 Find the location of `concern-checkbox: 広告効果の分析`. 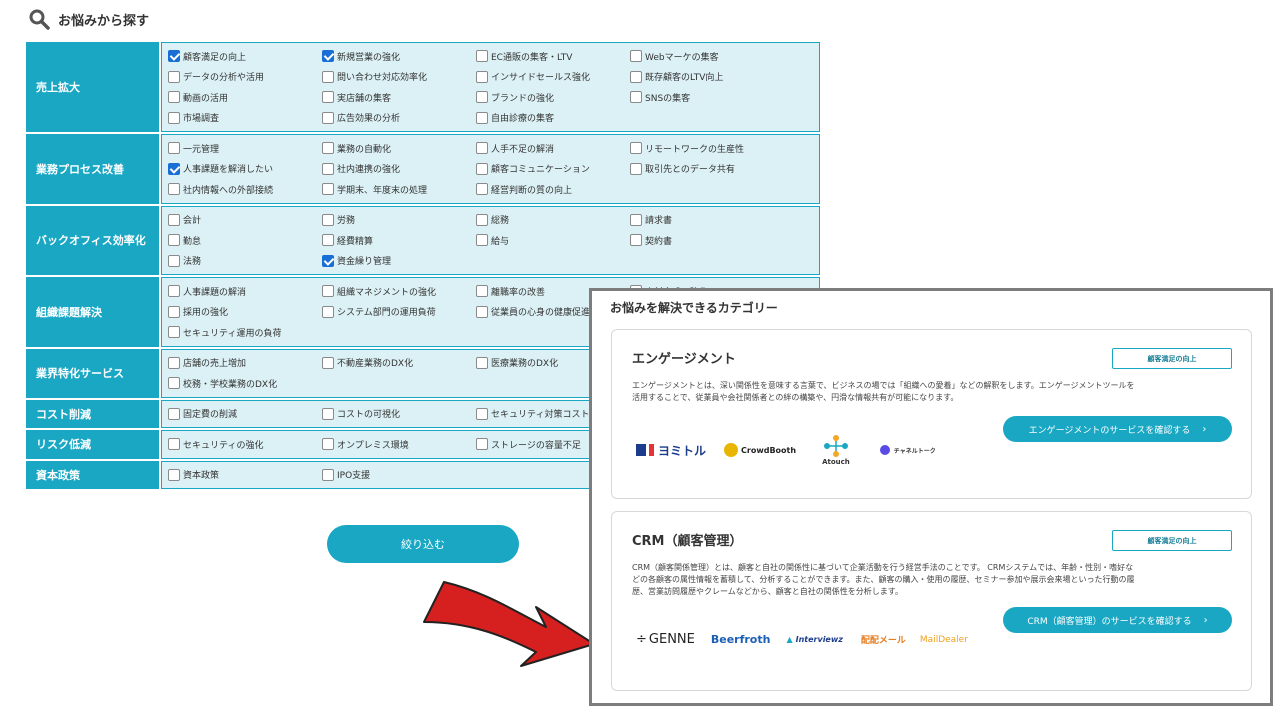

concern-checkbox: 広告効果の分析 is located at coordinates (399, 118).